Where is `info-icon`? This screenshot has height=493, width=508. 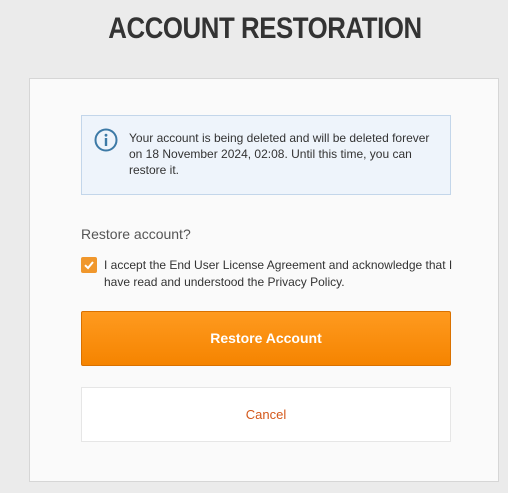
info-icon is located at coordinates (106, 140).